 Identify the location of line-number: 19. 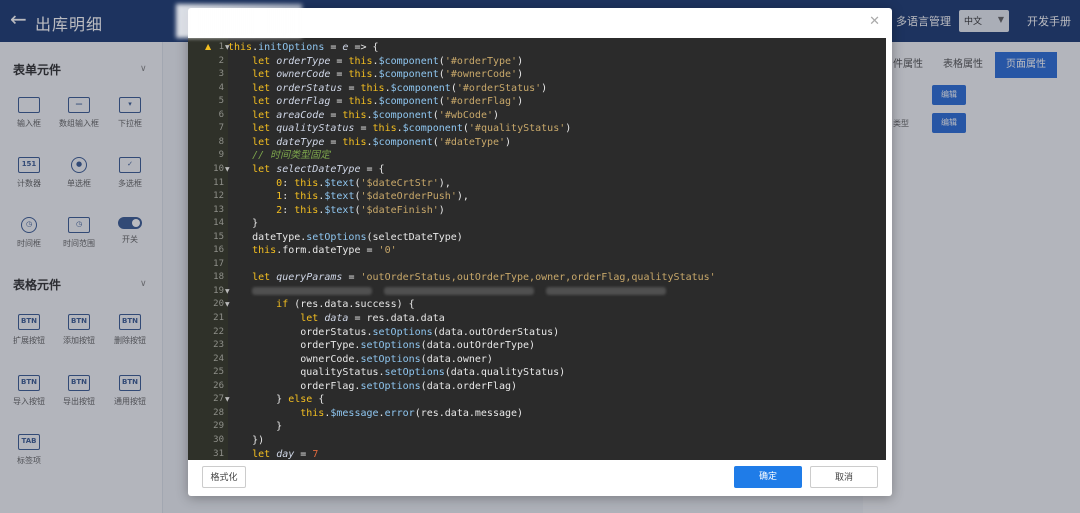
(218, 290).